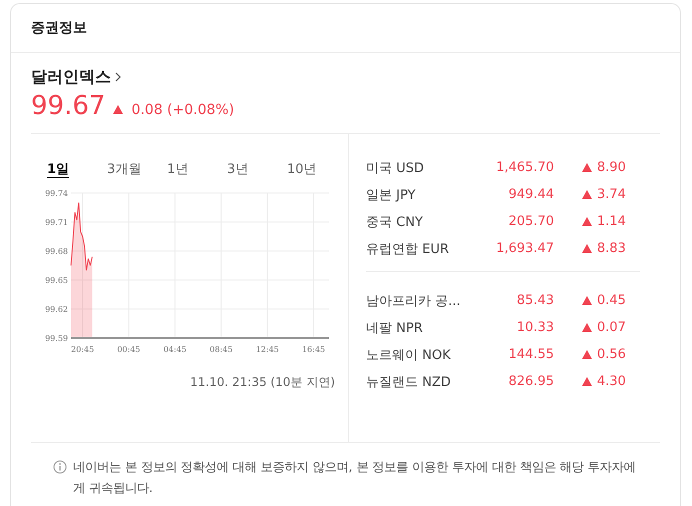 This screenshot has width=692, height=506. What do you see at coordinates (611, 381) in the screenshot?
I see `change-value: 4.30` at bounding box center [611, 381].